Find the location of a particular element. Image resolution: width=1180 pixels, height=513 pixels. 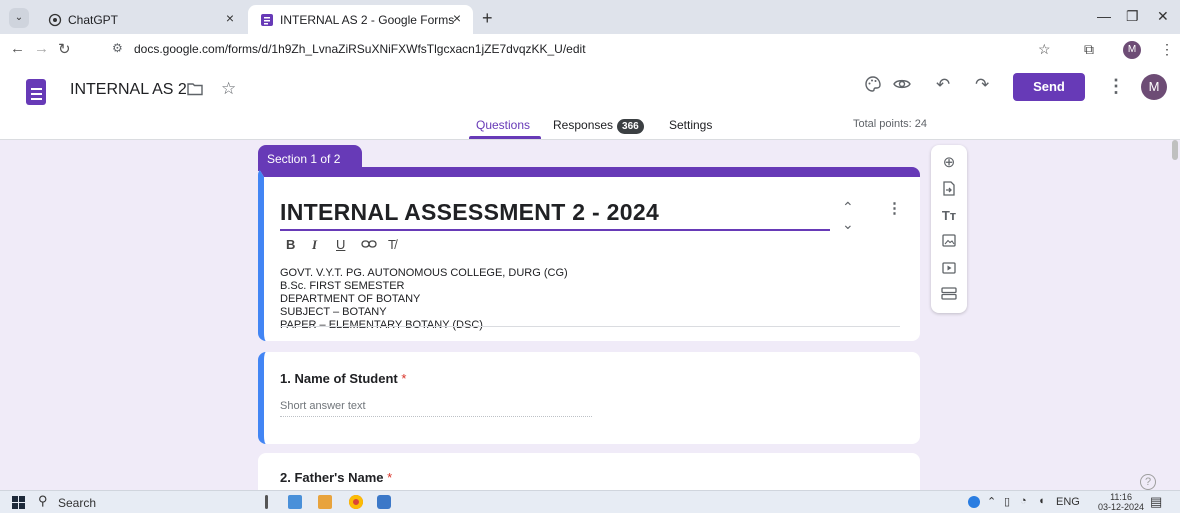

tab-responses-label: Responses is located at coordinates (583, 125).